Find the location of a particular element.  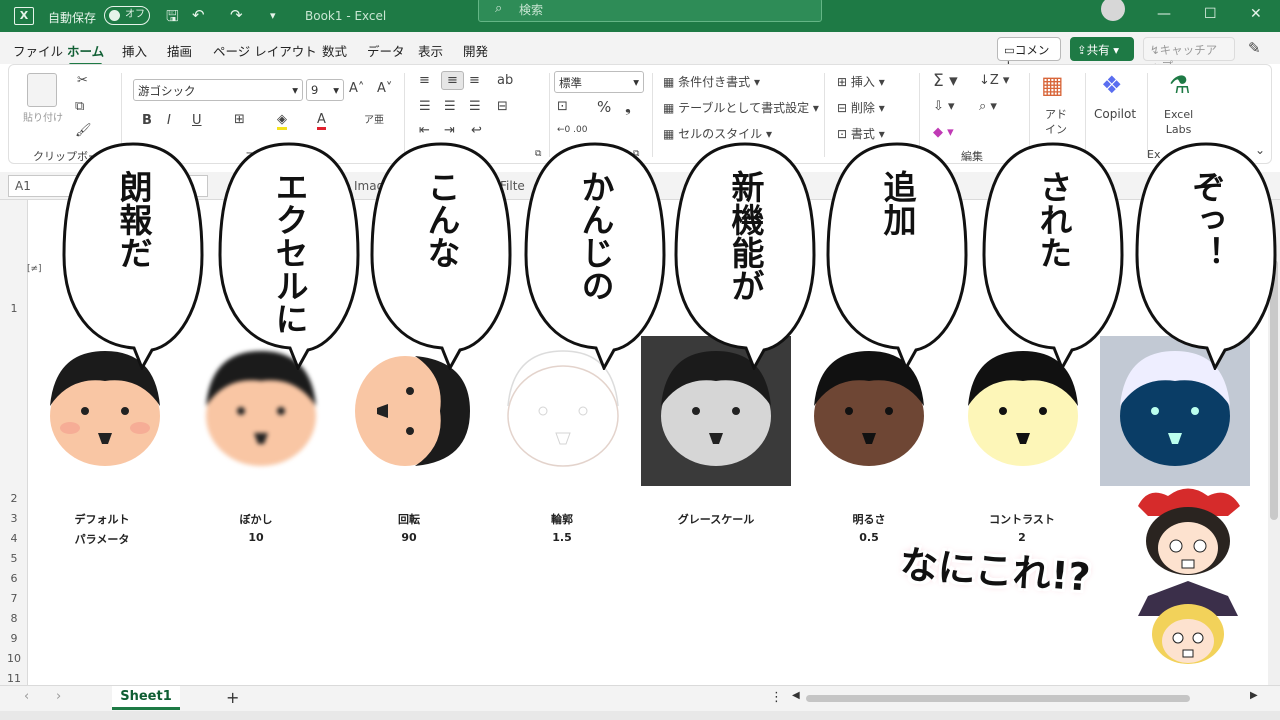

phonetic-icon: ア亜 is located at coordinates (374, 118).